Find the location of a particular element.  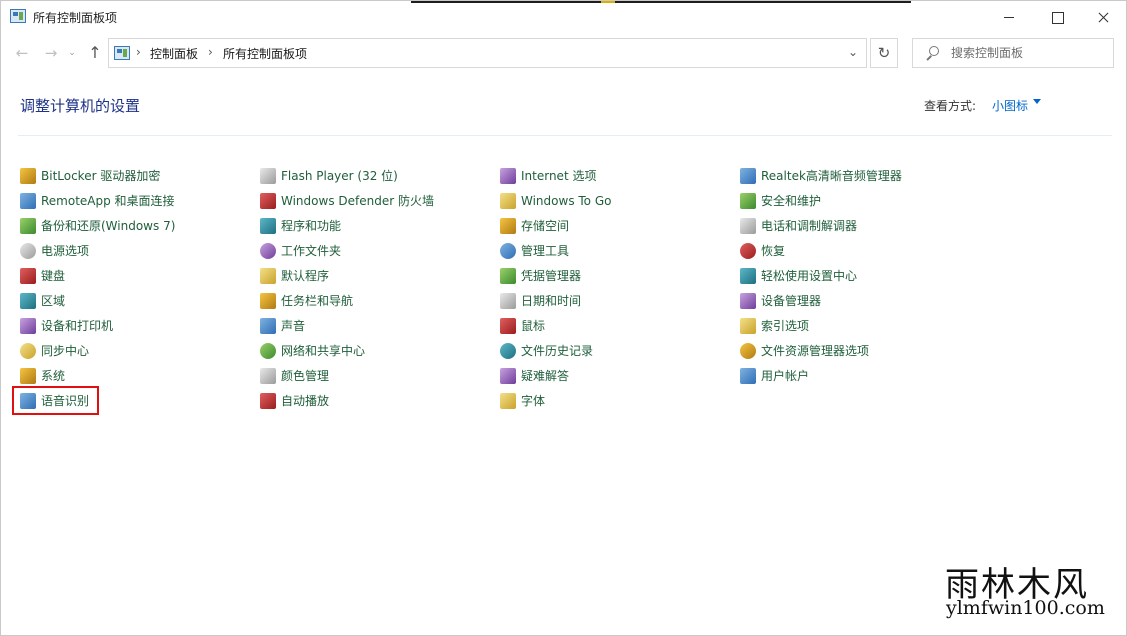

control-panel-item: 管理工具 is located at coordinates (555, 250).